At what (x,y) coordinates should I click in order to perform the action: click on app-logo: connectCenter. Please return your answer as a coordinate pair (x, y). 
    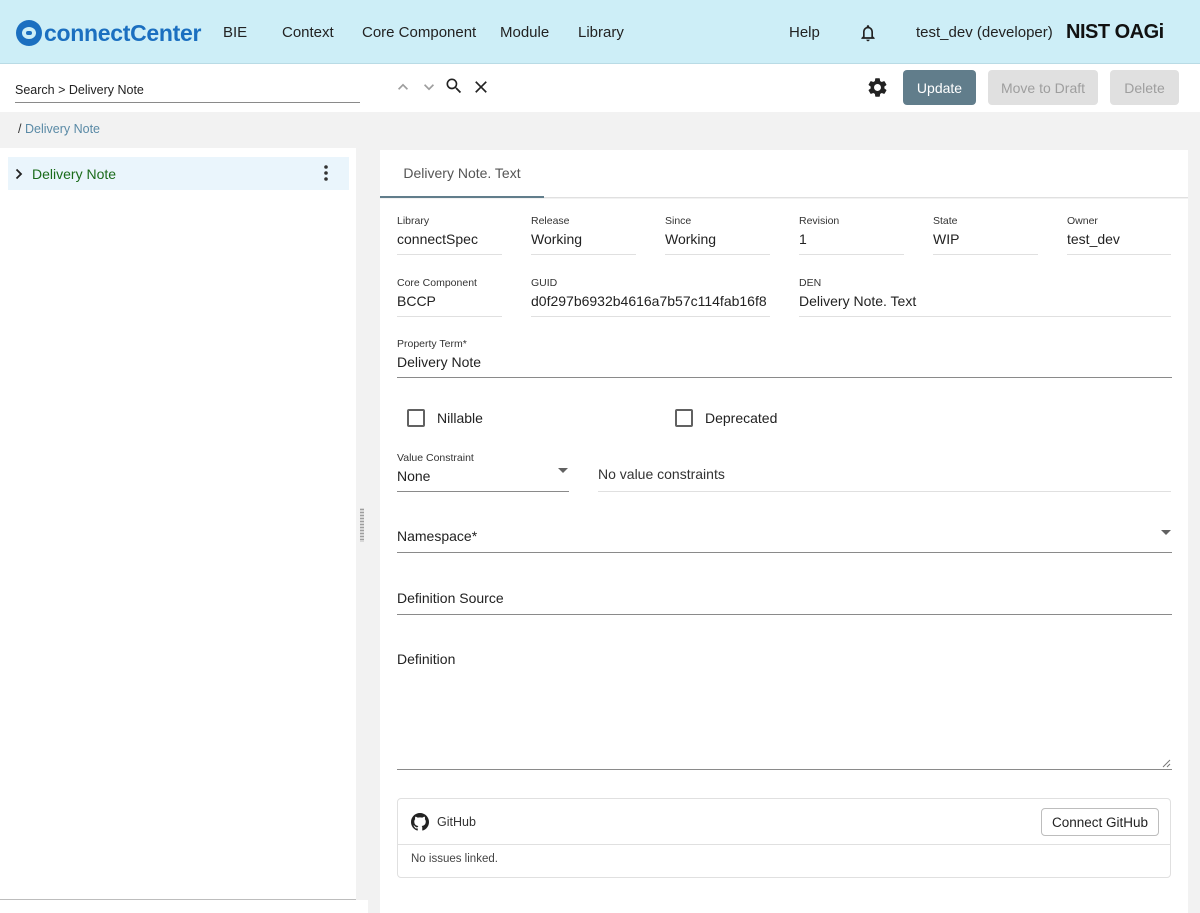
    Looking at the image, I should click on (108, 33).